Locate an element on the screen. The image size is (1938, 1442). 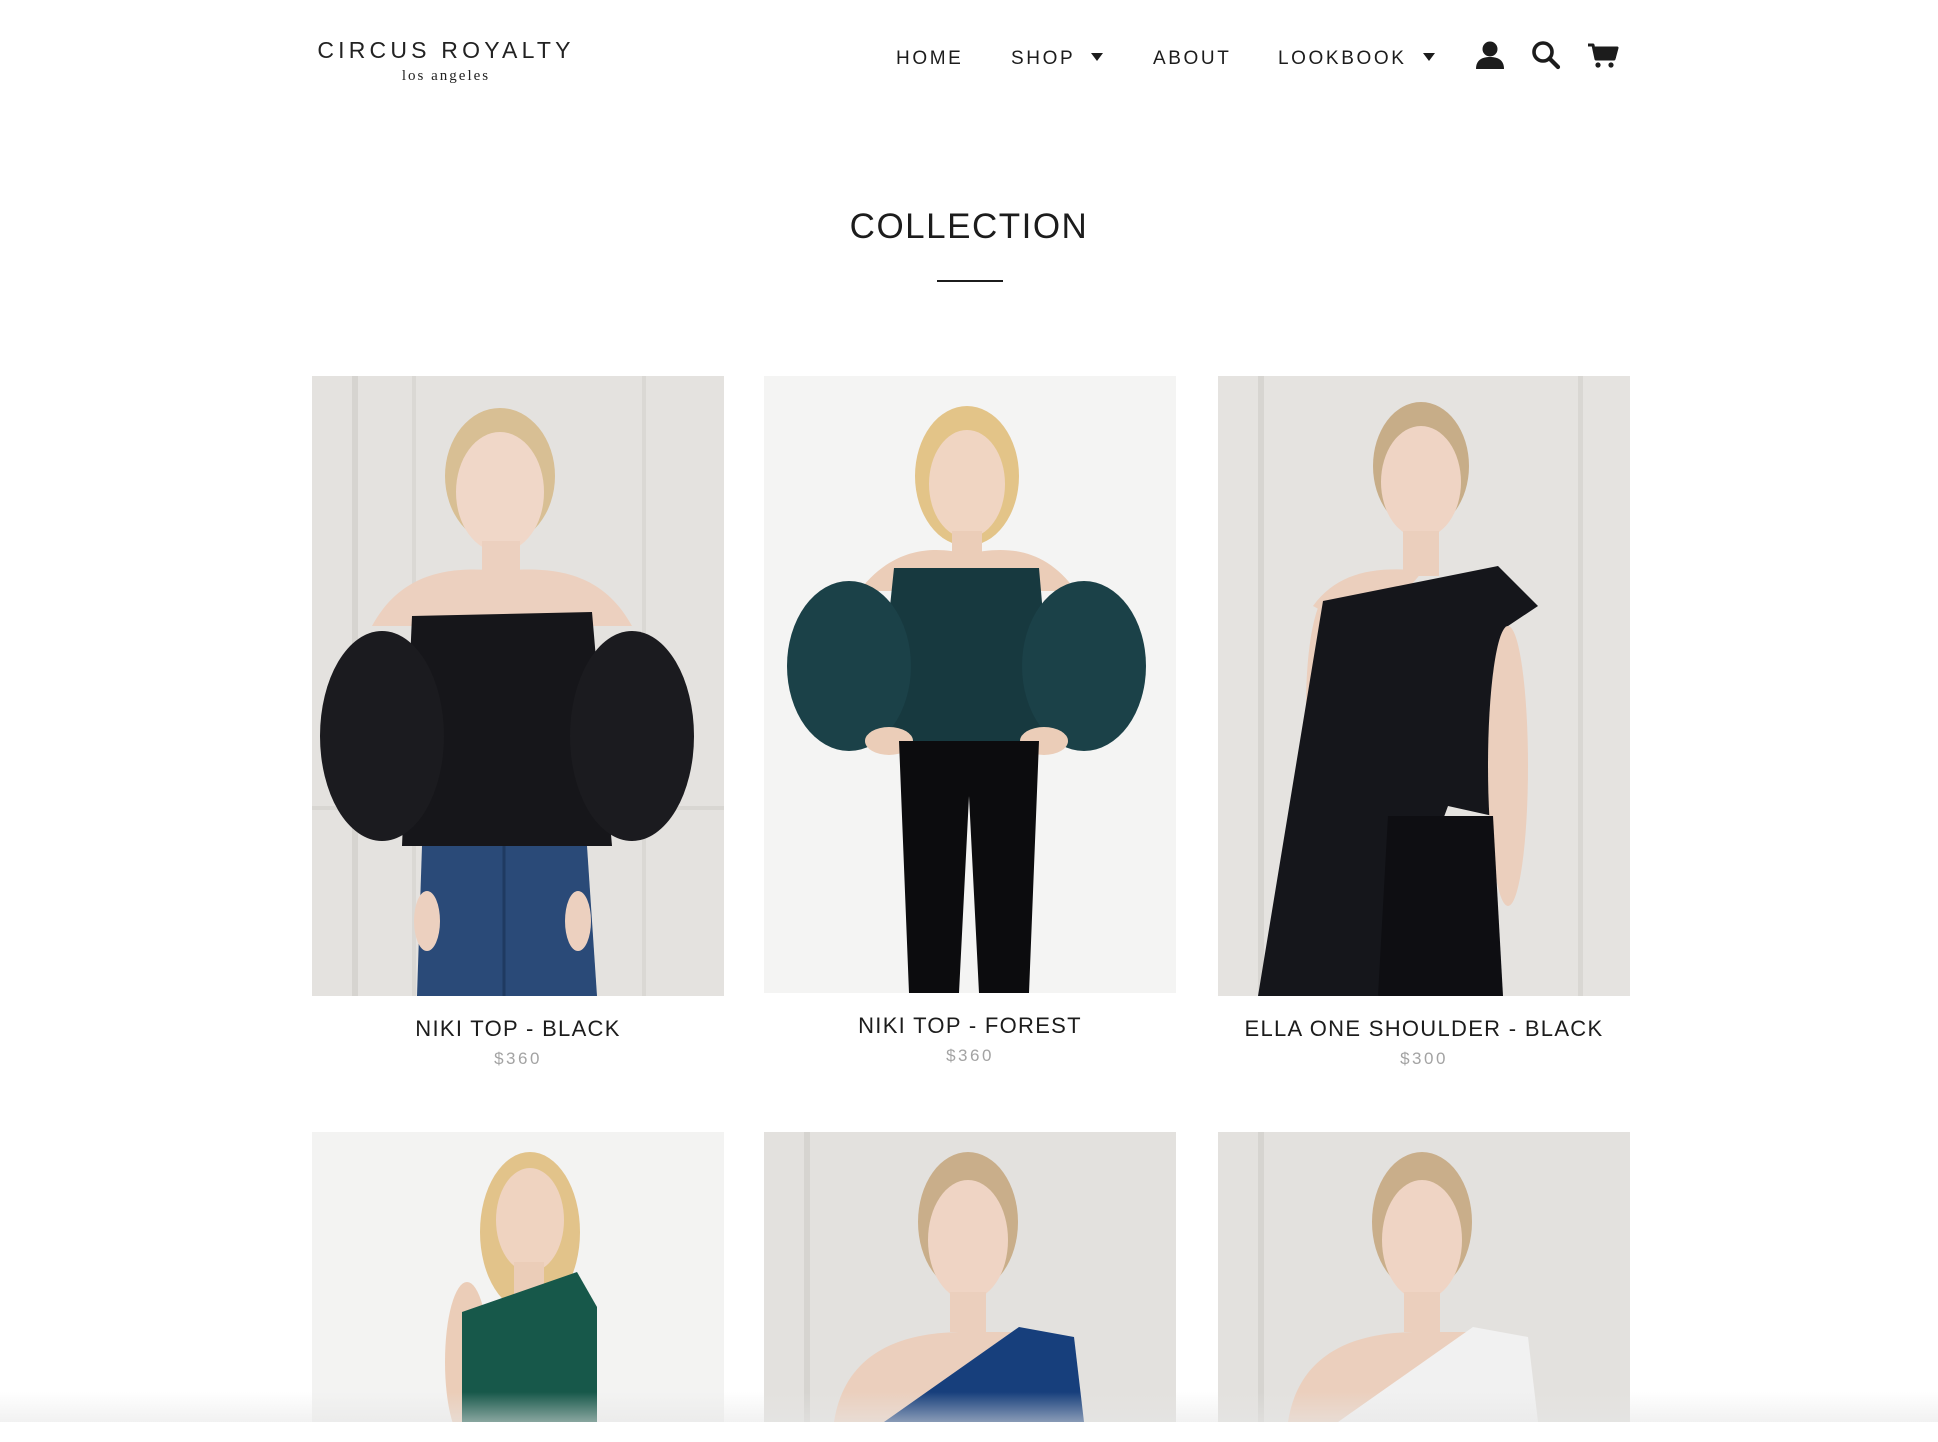
nav-item-lookbook: LOOKBOOK is located at coordinates (1356, 59).